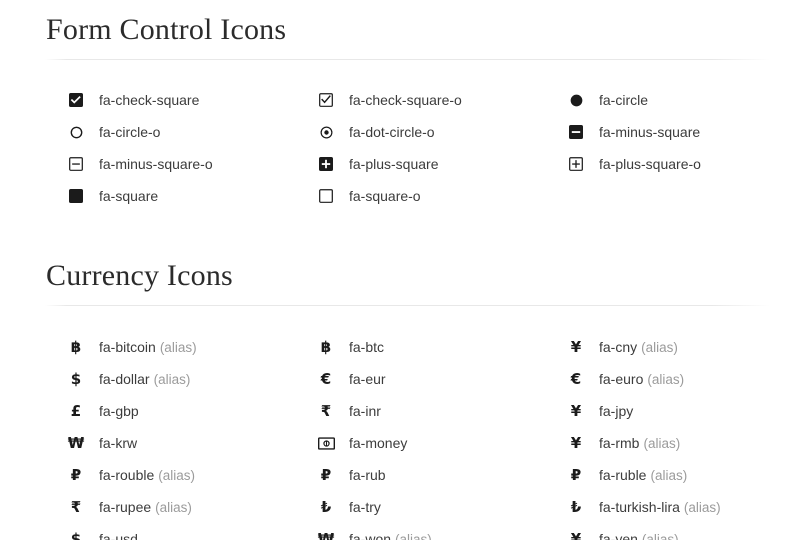 Image resolution: width=800 pixels, height=540 pixels. Describe the element at coordinates (437, 475) in the screenshot. I see `list-item: ₽ fa-rub` at that location.